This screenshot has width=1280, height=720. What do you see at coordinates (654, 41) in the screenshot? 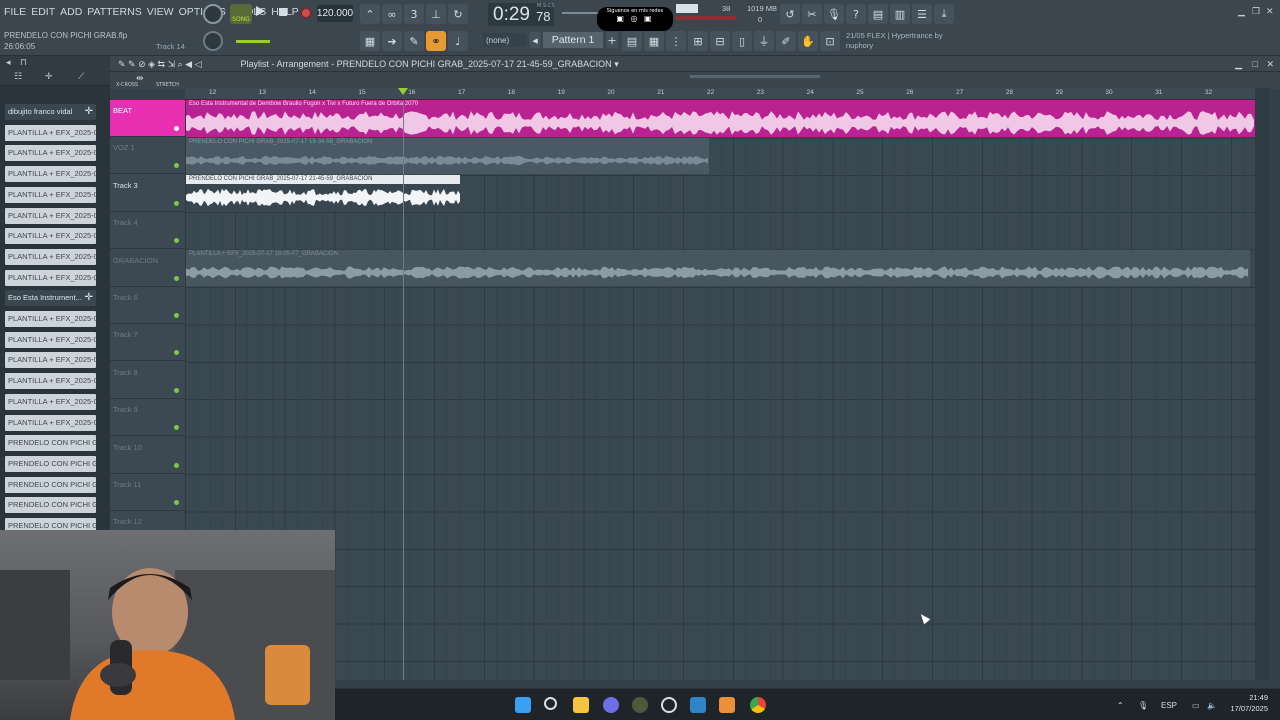
I see `channel-rack-icon: ▦` at bounding box center [654, 41].